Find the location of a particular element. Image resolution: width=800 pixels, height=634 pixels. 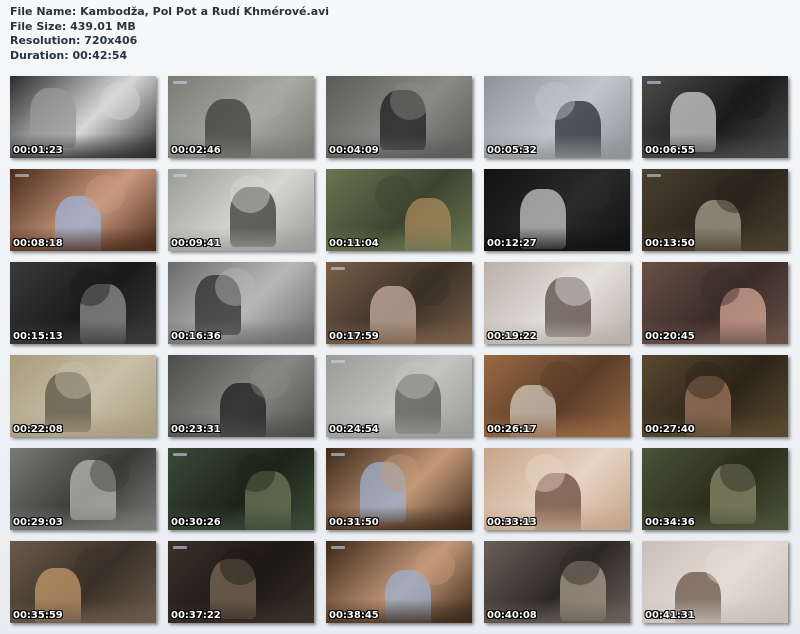

video-thumbnail: 00:30:26 is located at coordinates (241, 489).